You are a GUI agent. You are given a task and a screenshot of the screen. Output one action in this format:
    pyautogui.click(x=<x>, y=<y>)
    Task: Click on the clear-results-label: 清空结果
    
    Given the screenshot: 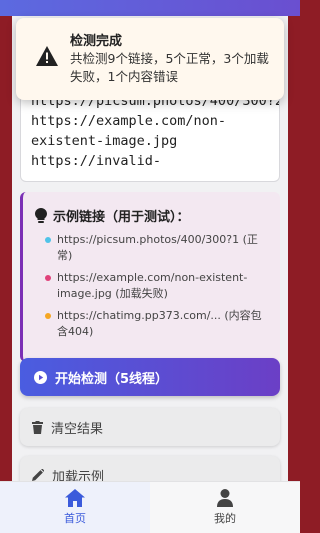 What is the action you would take?
    pyautogui.click(x=77, y=429)
    